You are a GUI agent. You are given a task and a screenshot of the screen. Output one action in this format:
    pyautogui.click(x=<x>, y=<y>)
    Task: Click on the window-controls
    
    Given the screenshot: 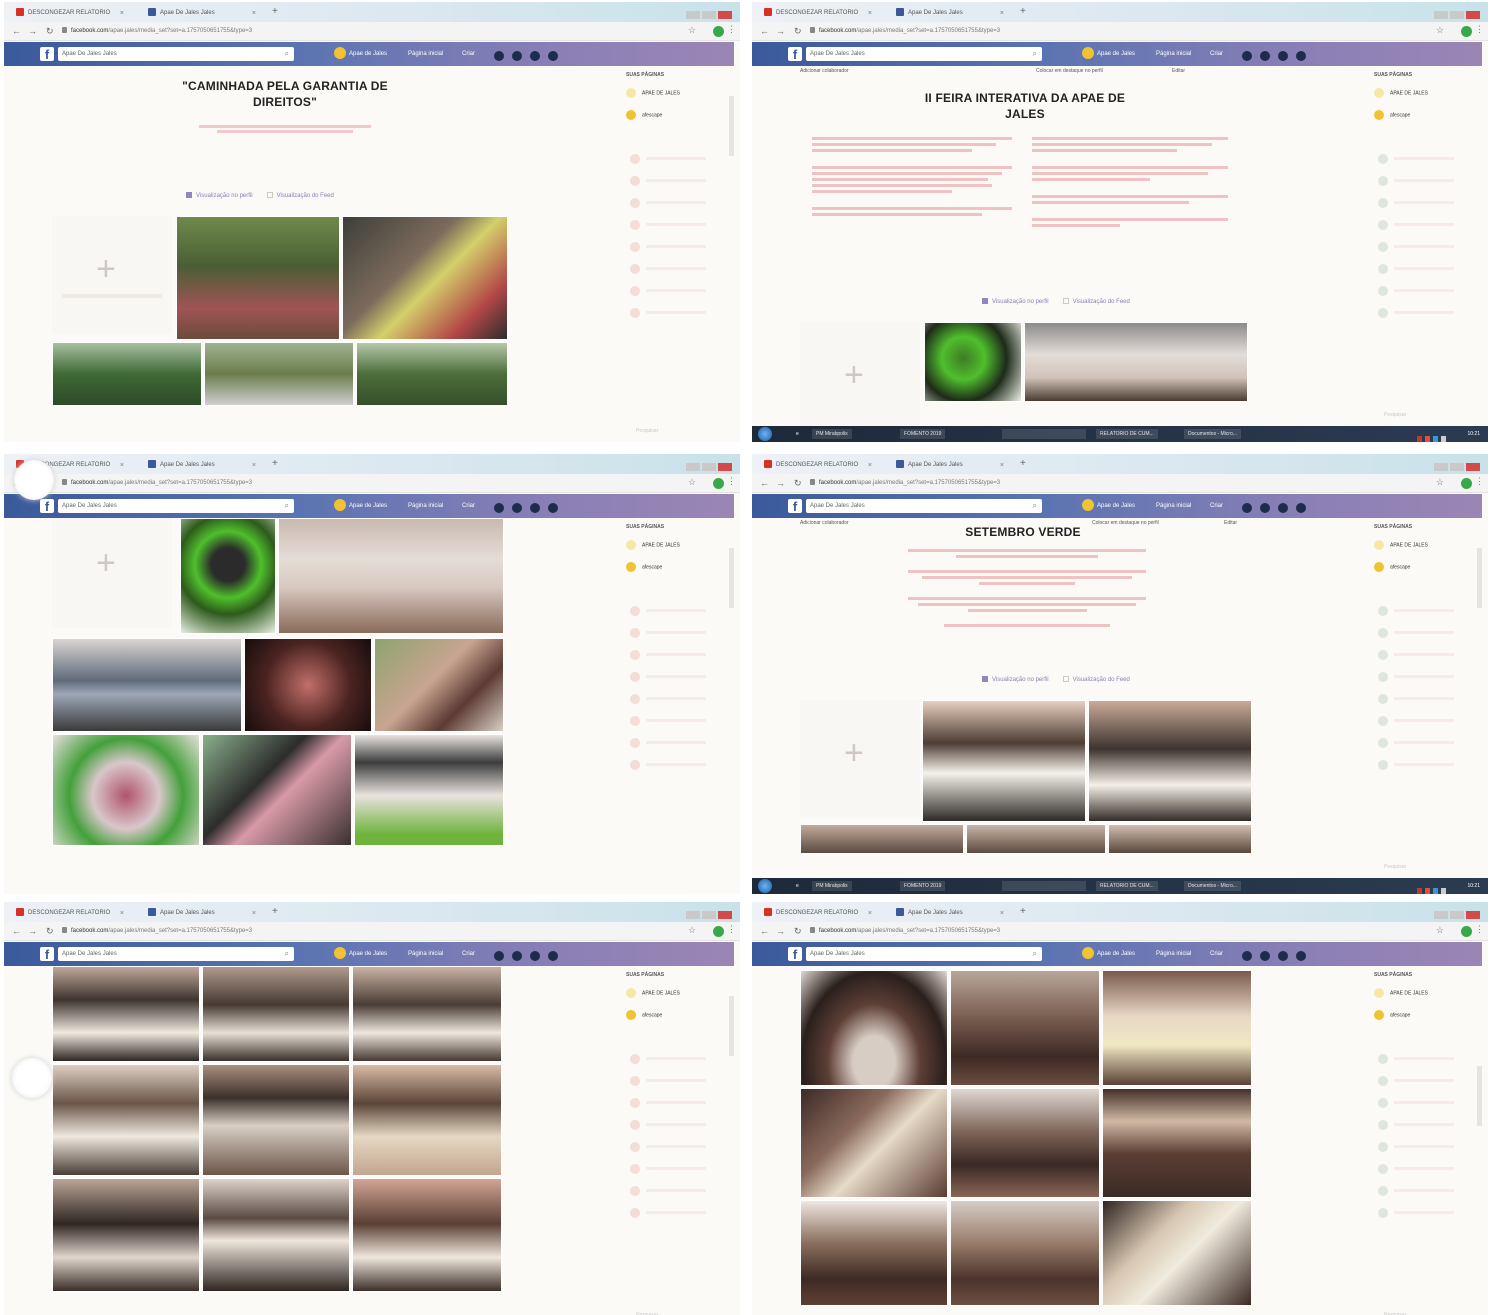 What is the action you would take?
    pyautogui.click(x=709, y=464)
    